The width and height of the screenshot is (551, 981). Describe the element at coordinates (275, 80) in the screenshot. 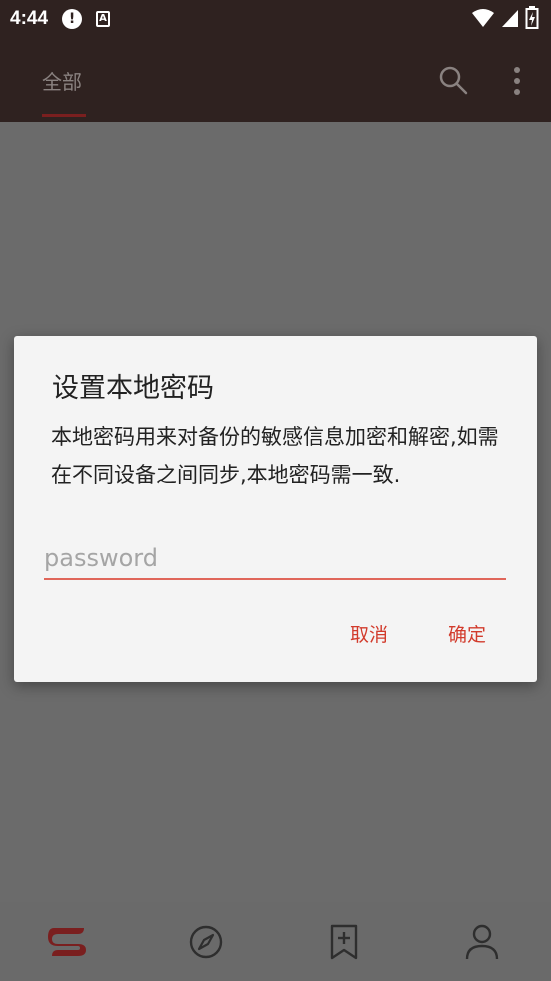

I see `app-bar: 全部` at that location.